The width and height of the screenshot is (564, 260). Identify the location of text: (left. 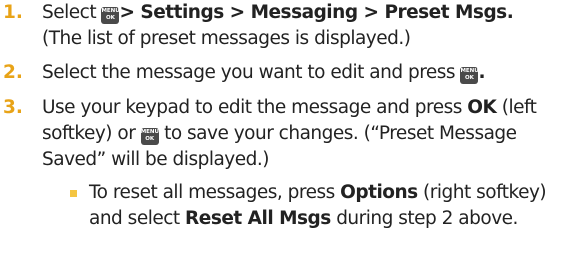
(516, 107).